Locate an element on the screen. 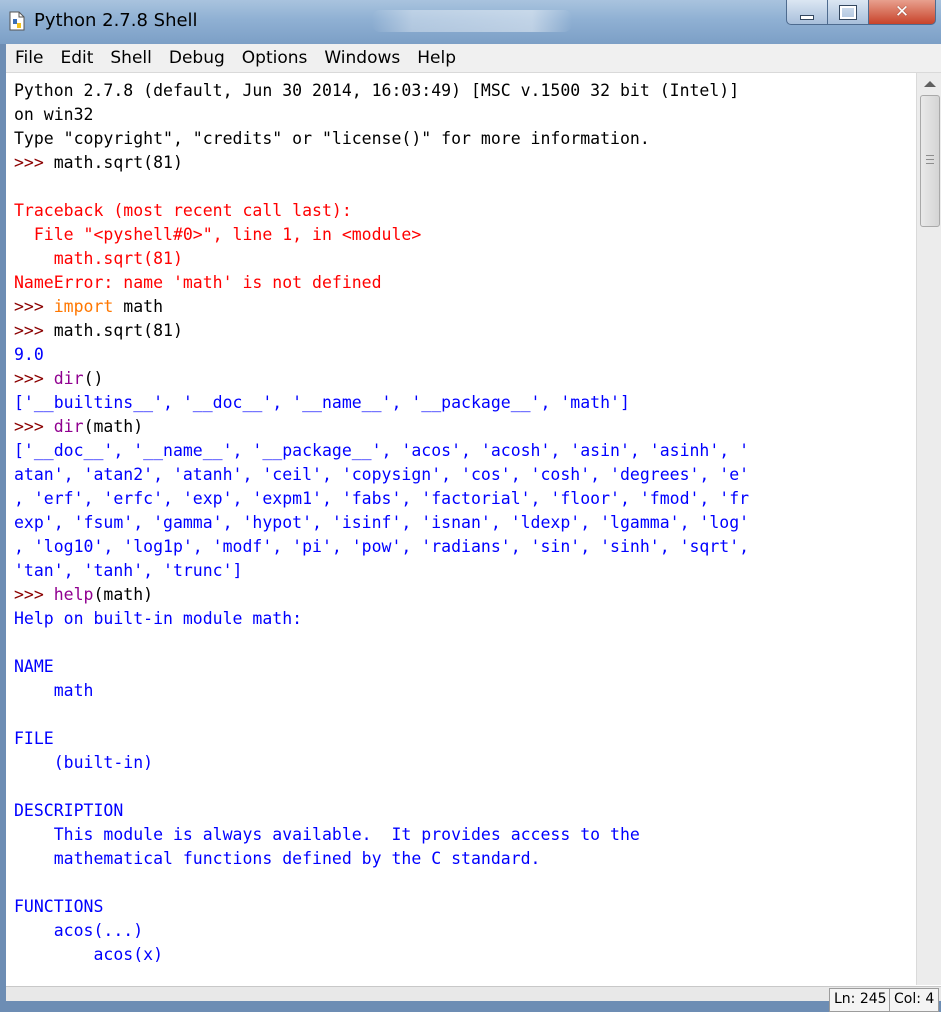 The width and height of the screenshot is (941, 1012). minimize-button is located at coordinates (807, 12).